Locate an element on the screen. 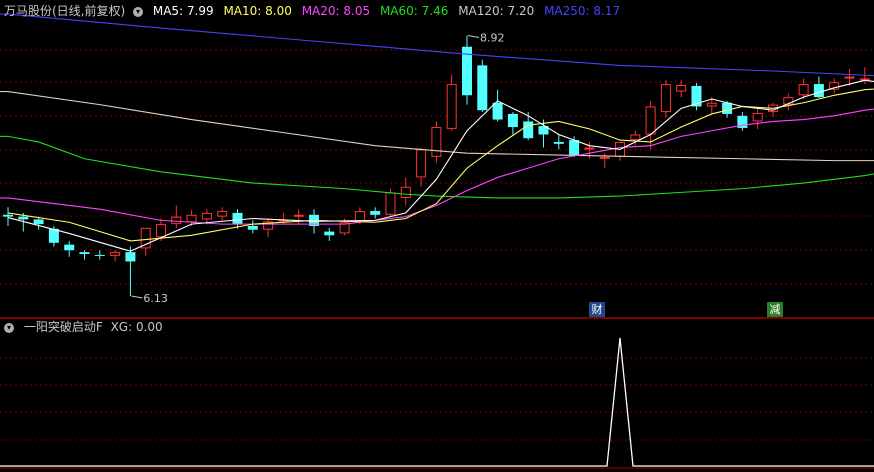  indicator-panel-header: ▾ 一阳突破启动F XG: 0.00 is located at coordinates (84, 327).